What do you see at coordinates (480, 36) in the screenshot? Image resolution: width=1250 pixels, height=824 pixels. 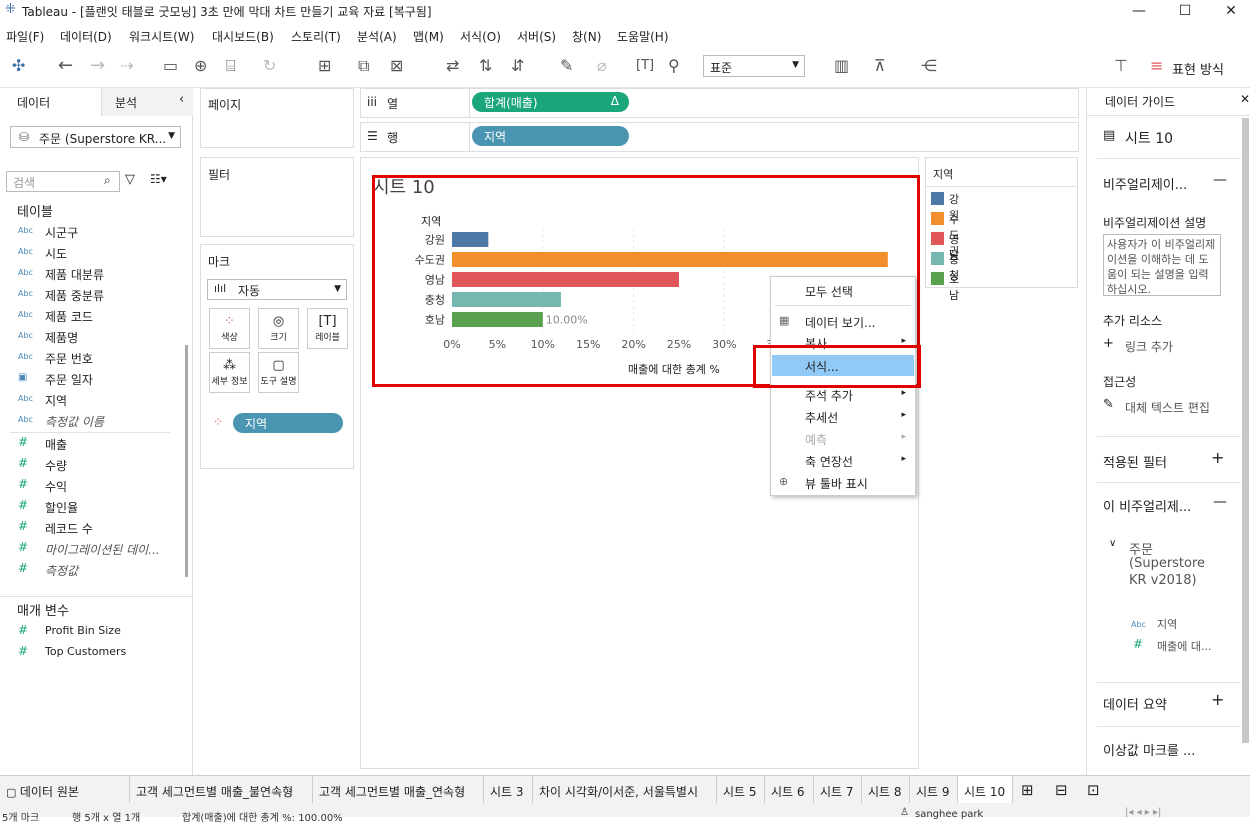 I see `menu-format: 서식(O)` at bounding box center [480, 36].